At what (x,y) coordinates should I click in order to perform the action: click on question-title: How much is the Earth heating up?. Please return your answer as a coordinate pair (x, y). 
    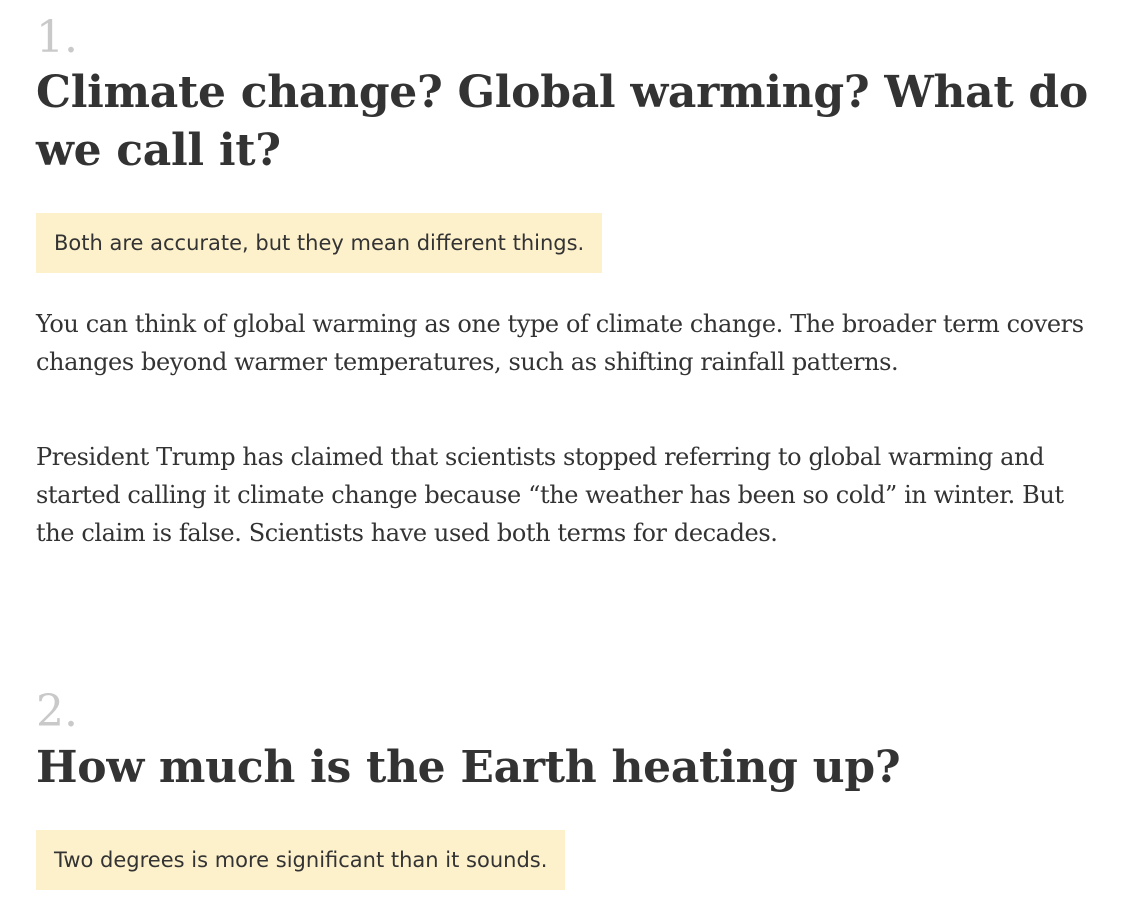
    Looking at the image, I should click on (468, 767).